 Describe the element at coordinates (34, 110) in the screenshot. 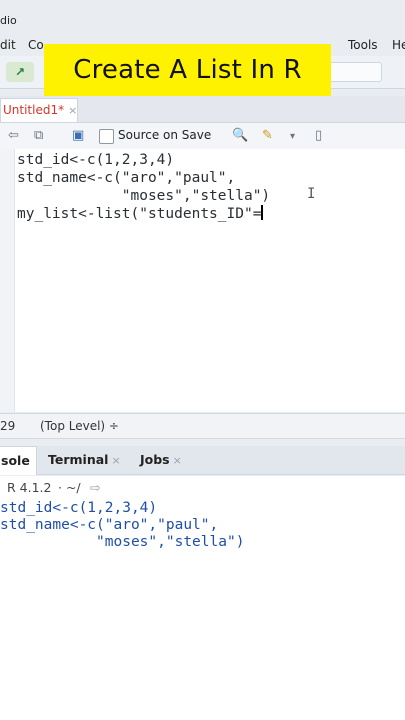

I see `tab-label: Untitled1*` at that location.